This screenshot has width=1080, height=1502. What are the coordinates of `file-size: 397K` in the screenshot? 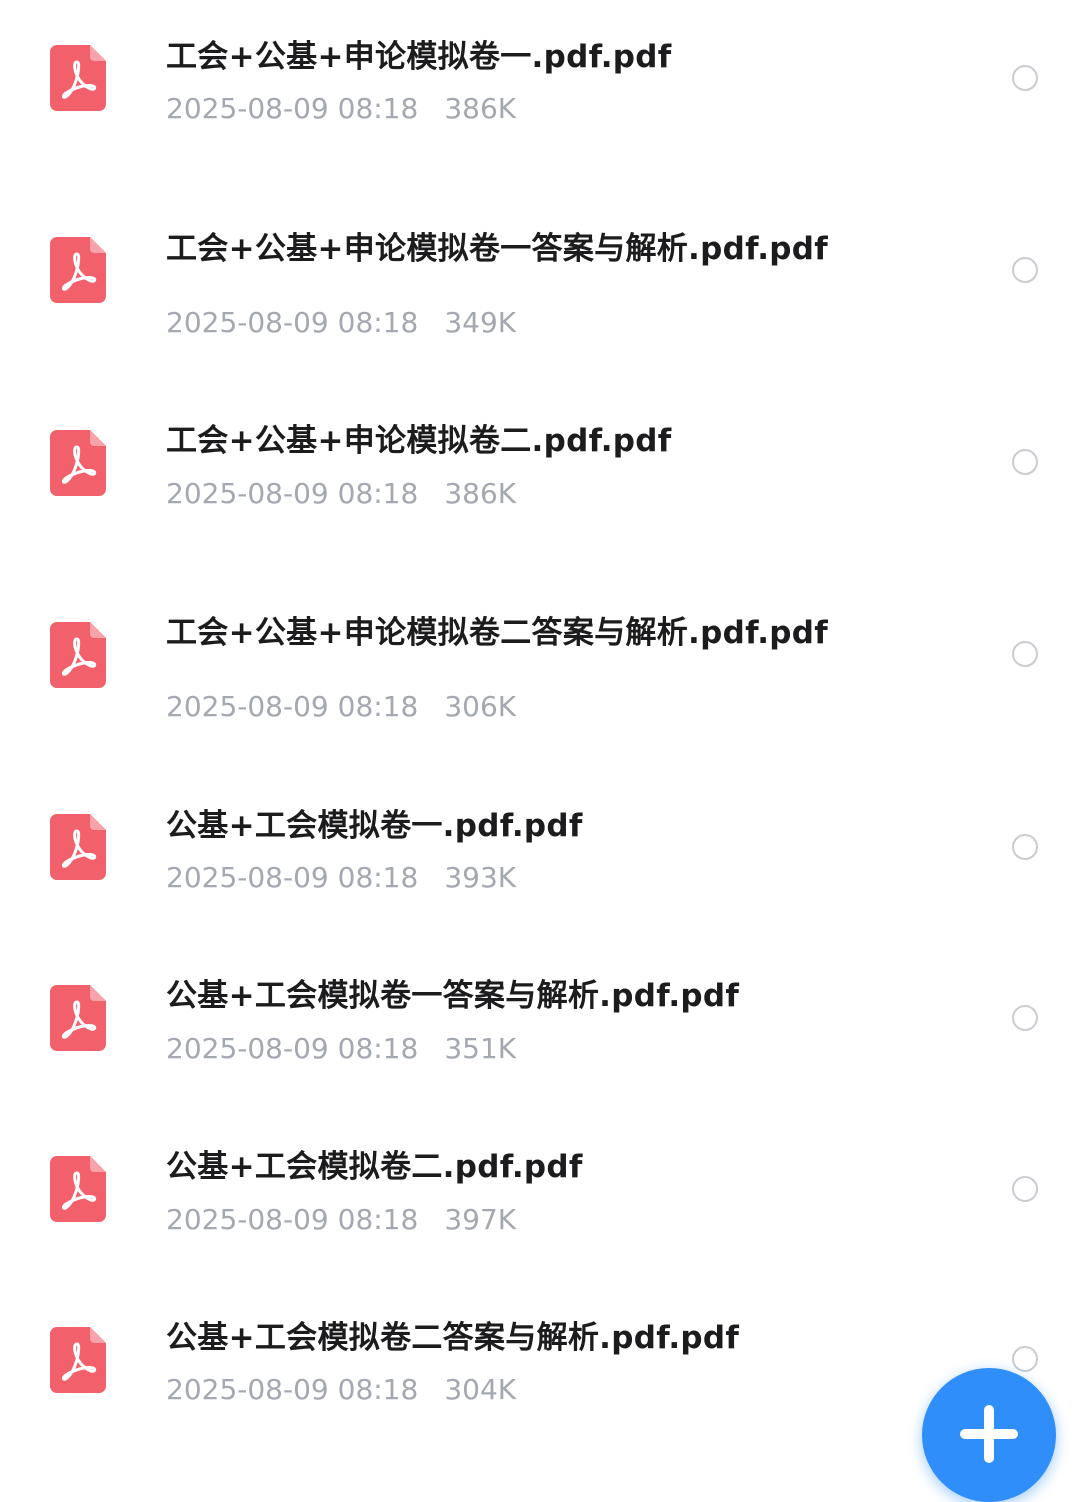 It's located at (480, 1219).